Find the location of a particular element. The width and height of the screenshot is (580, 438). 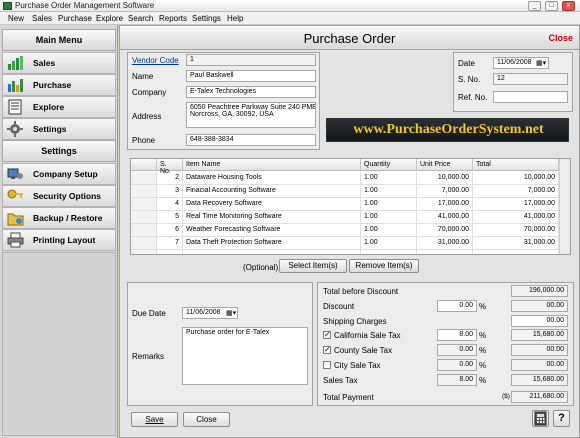

california-tax-checkbox is located at coordinates (327, 334).